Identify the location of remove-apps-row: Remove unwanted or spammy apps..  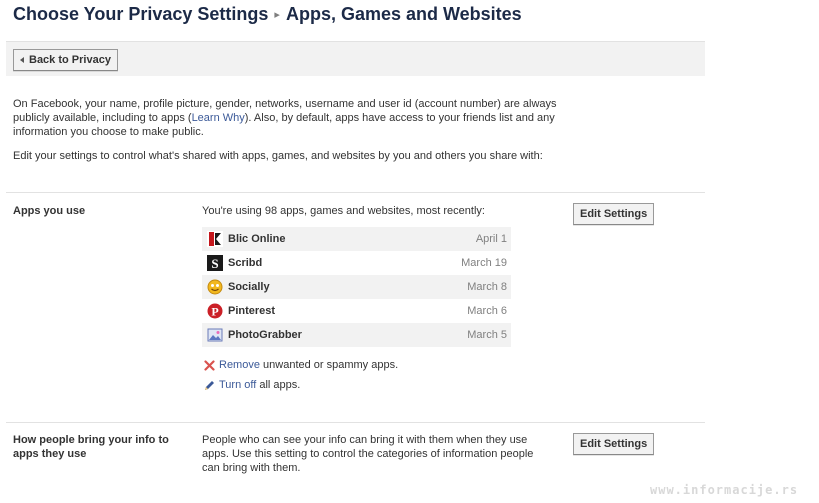
(300, 365).